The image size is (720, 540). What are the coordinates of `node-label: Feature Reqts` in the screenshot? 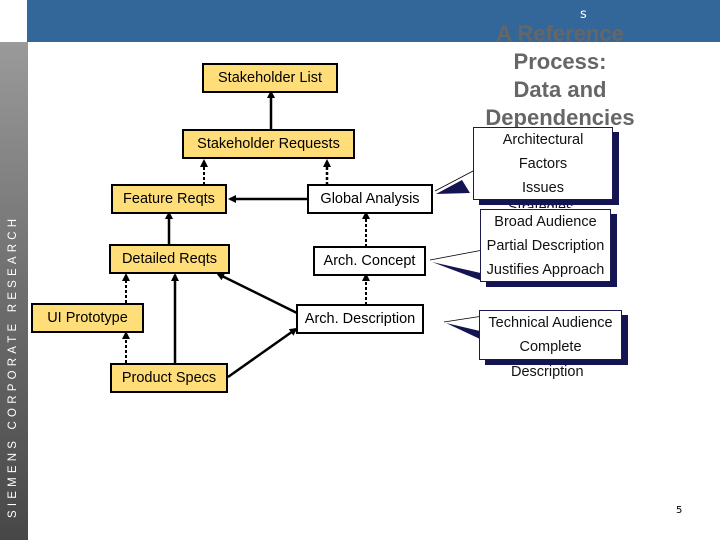 It's located at (169, 199).